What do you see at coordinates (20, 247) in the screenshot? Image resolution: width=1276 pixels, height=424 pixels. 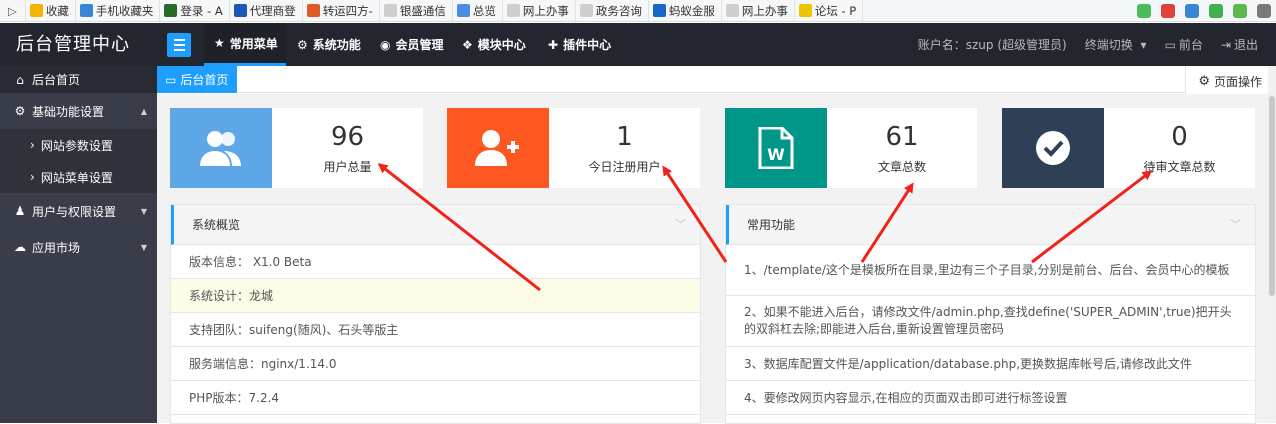 I see `cloud-icon: ☁` at bounding box center [20, 247].